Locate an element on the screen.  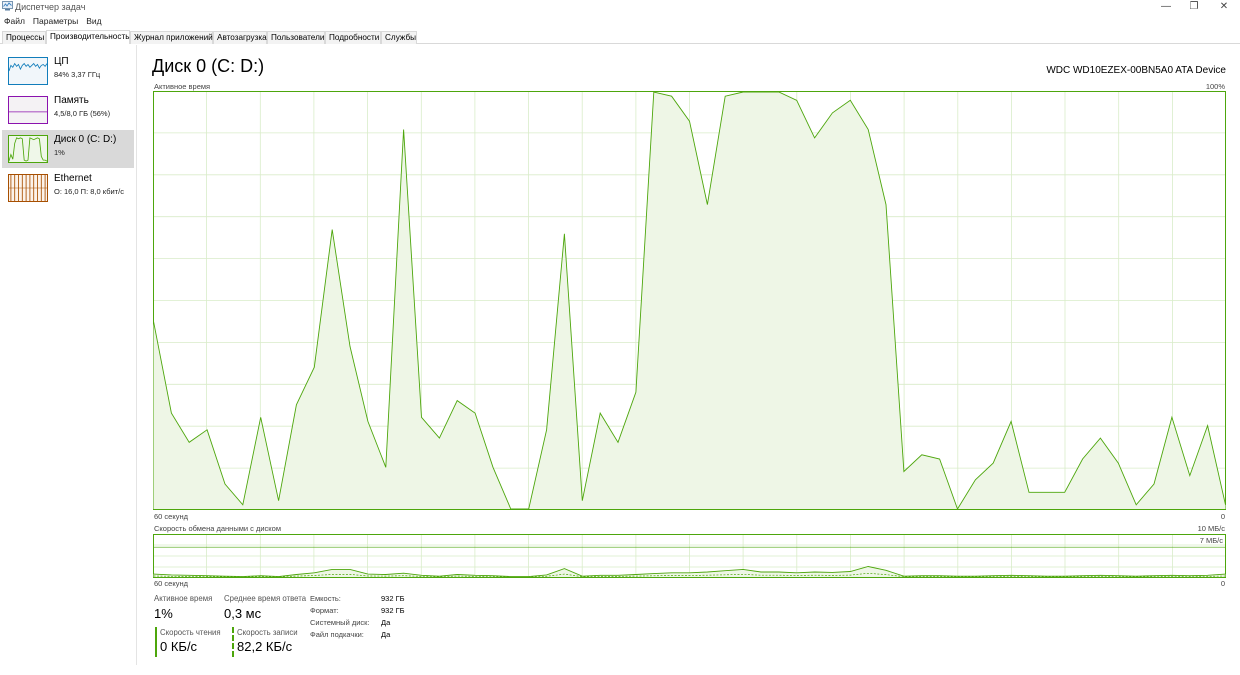
transfer-rate-chart is located at coordinates (689, 556).